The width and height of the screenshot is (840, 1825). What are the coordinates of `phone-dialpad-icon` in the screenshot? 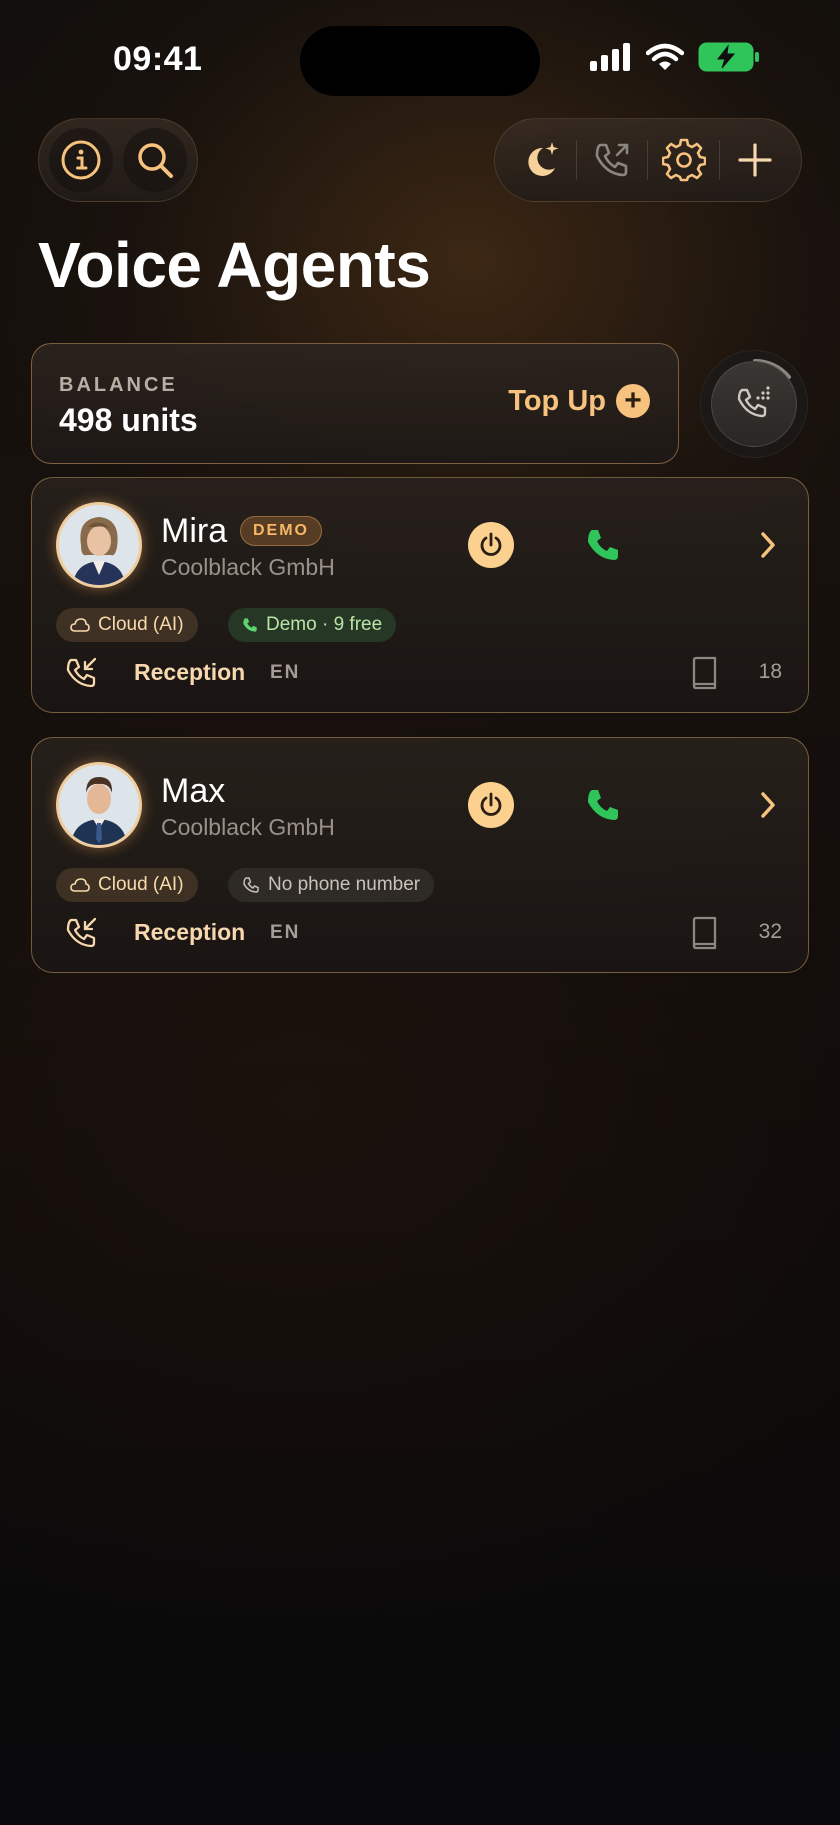 It's located at (753, 402).